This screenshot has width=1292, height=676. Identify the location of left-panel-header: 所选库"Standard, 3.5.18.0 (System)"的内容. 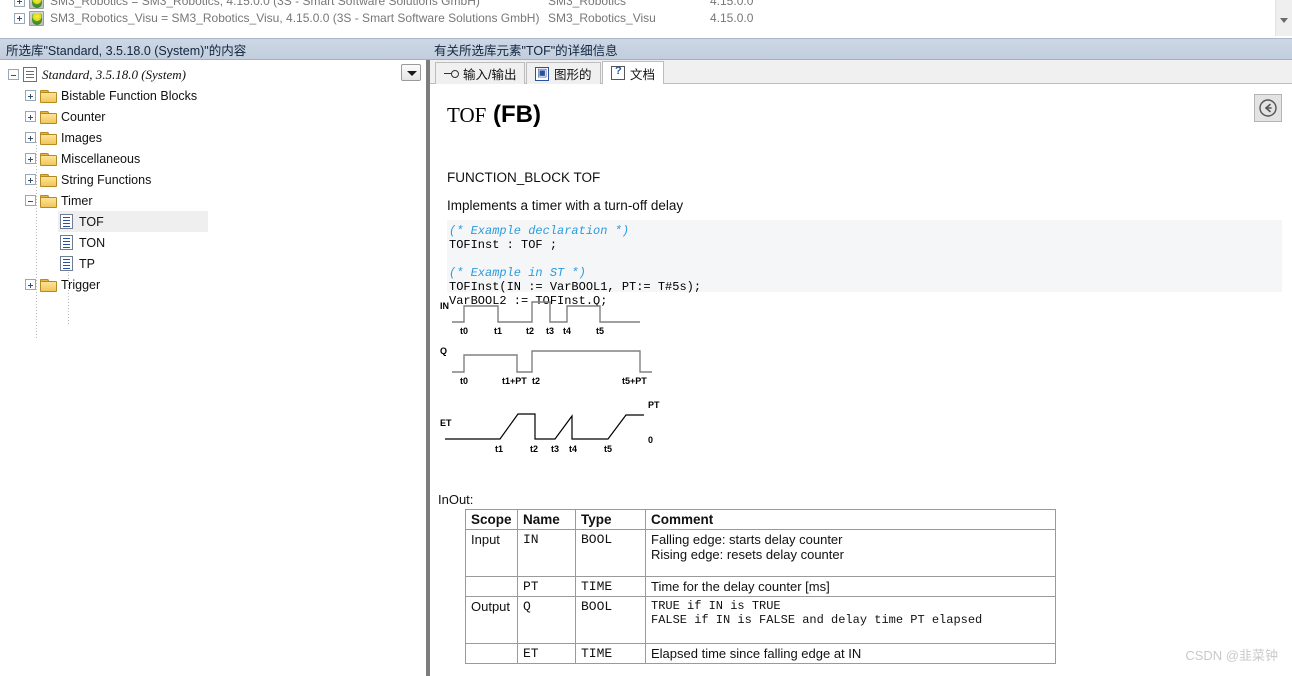
(214, 49).